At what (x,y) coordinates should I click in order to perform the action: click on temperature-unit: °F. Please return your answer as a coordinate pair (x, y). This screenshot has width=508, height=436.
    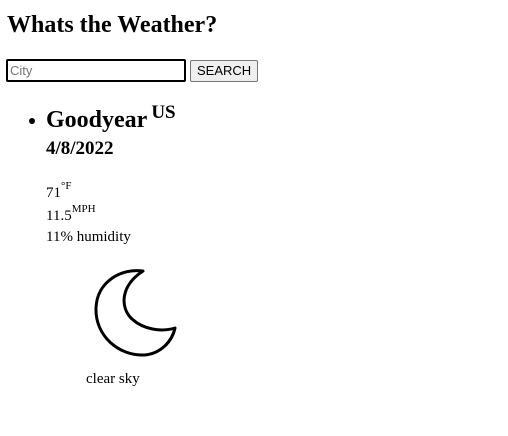
    Looking at the image, I should click on (66, 186).